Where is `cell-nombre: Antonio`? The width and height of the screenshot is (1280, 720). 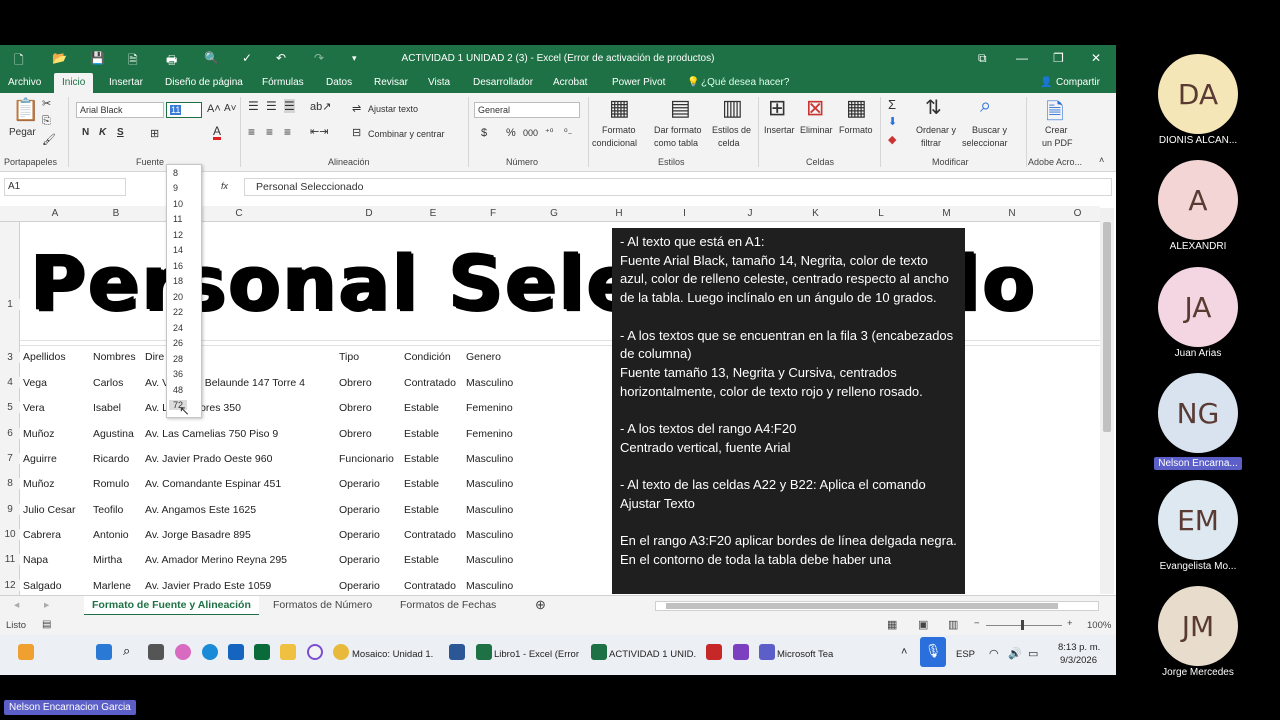 cell-nombre: Antonio is located at coordinates (111, 535).